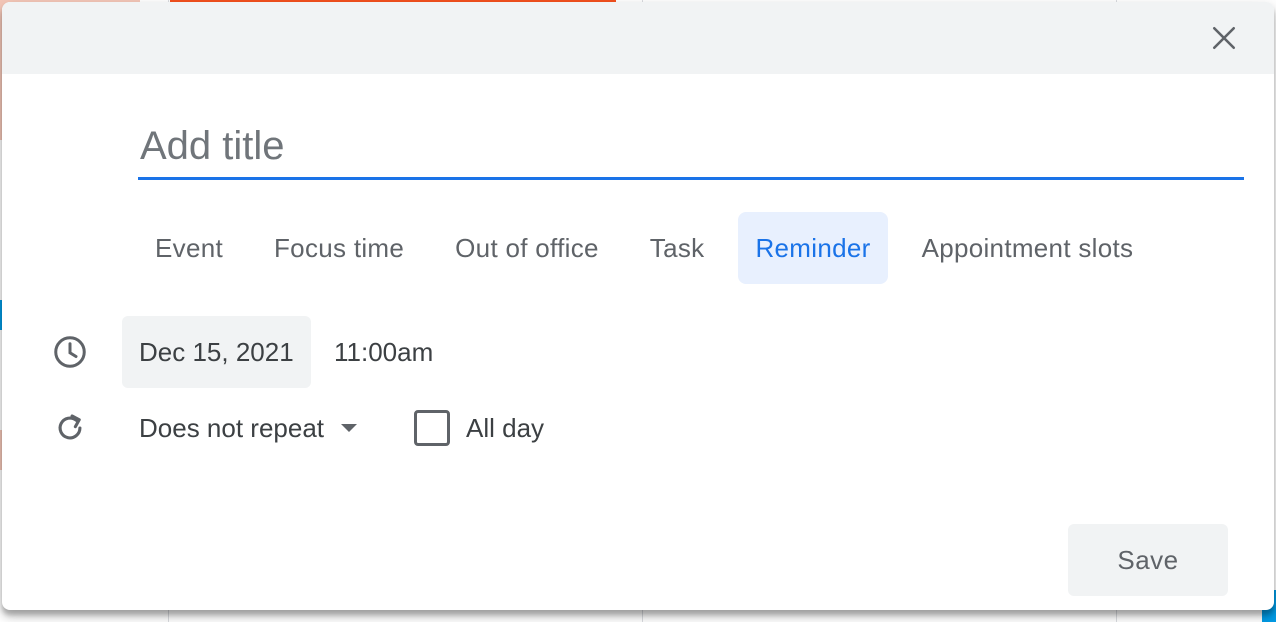 The width and height of the screenshot is (1276, 622). I want to click on all-day-toggle: All day, so click(479, 428).